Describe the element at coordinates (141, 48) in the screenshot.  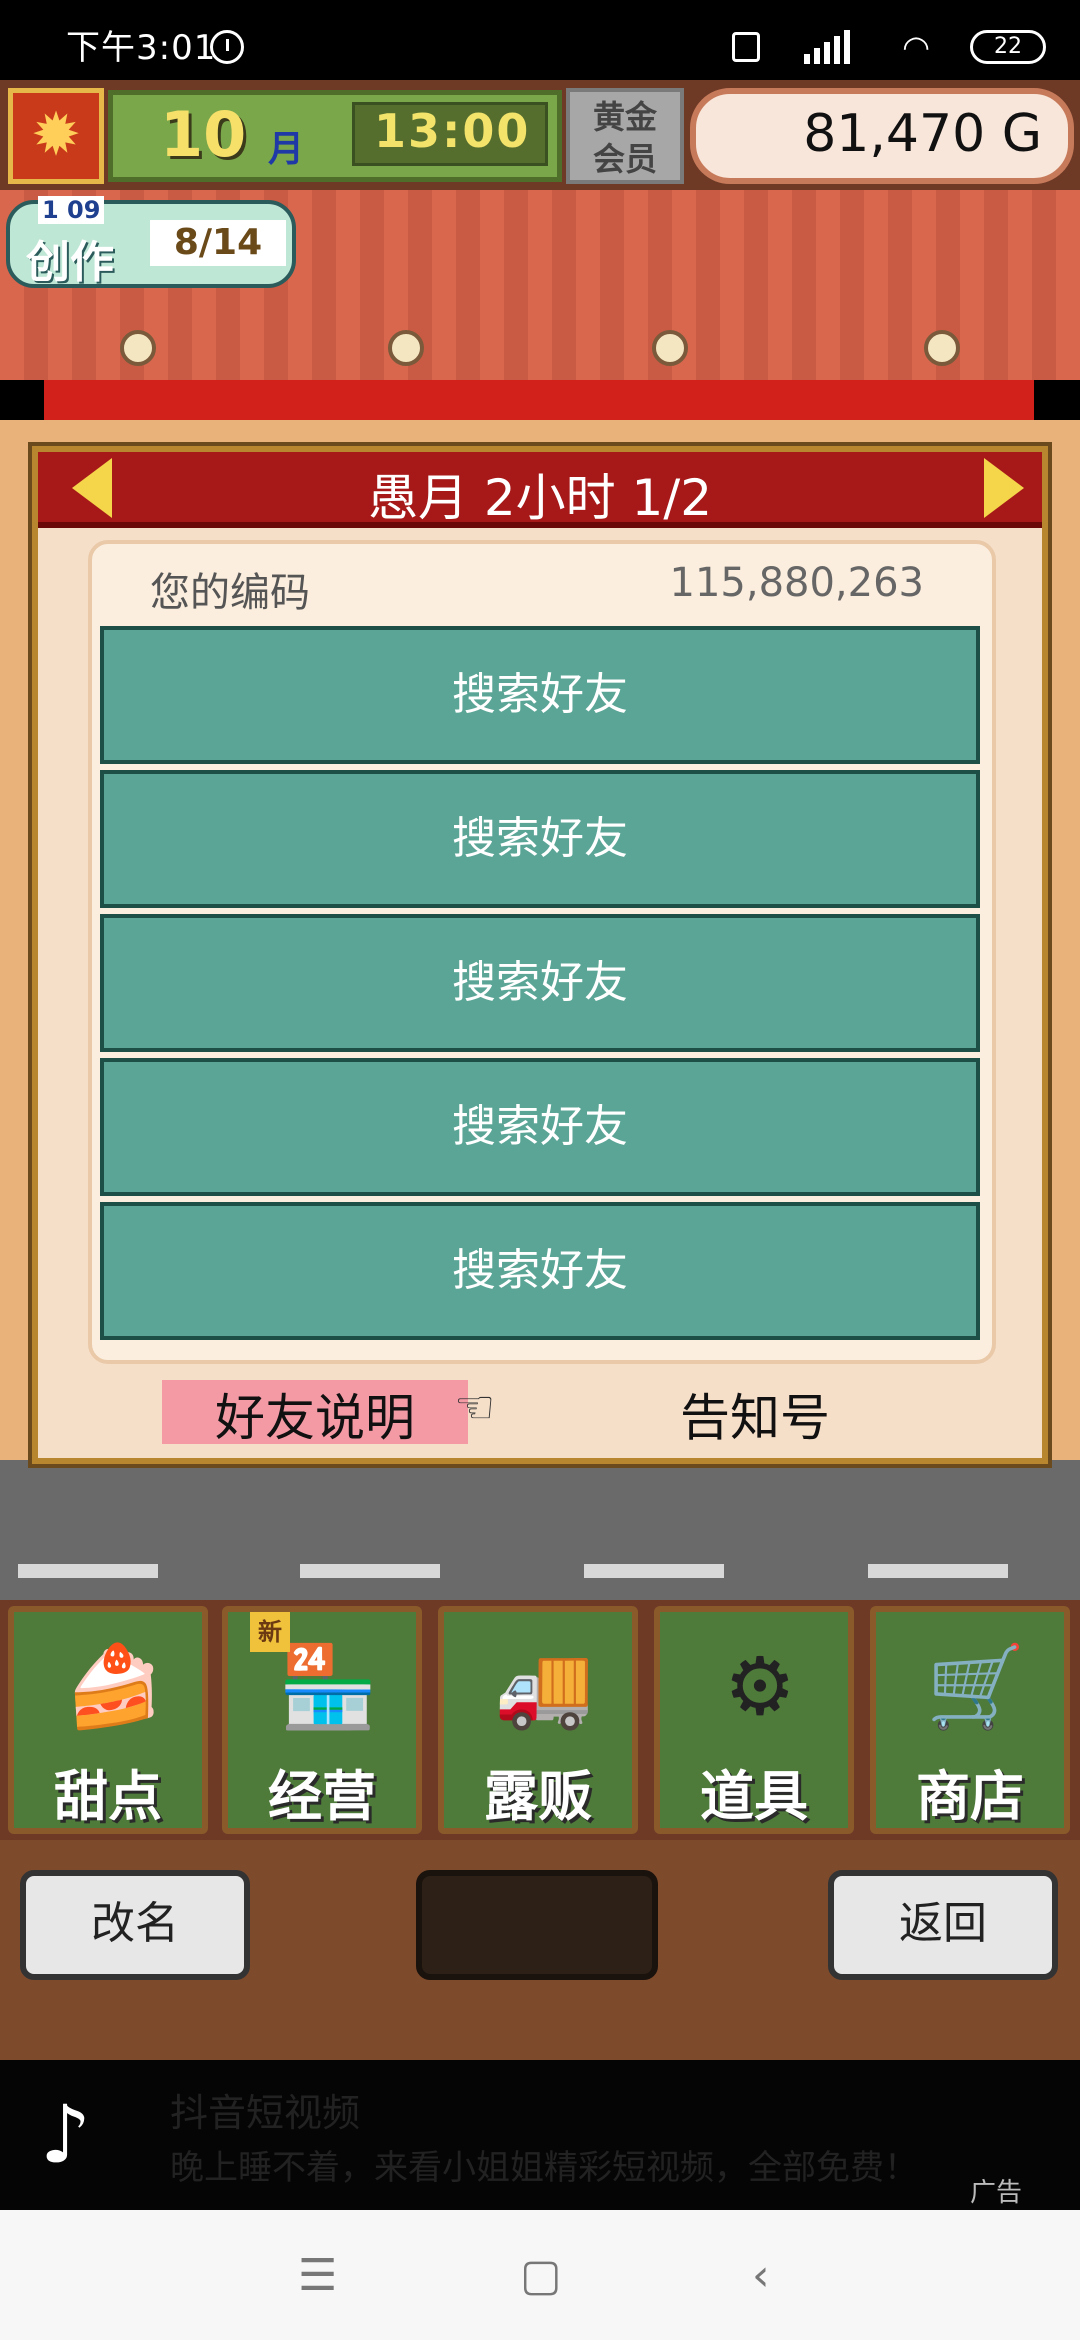
I see `status-time: 下午3:01` at that location.